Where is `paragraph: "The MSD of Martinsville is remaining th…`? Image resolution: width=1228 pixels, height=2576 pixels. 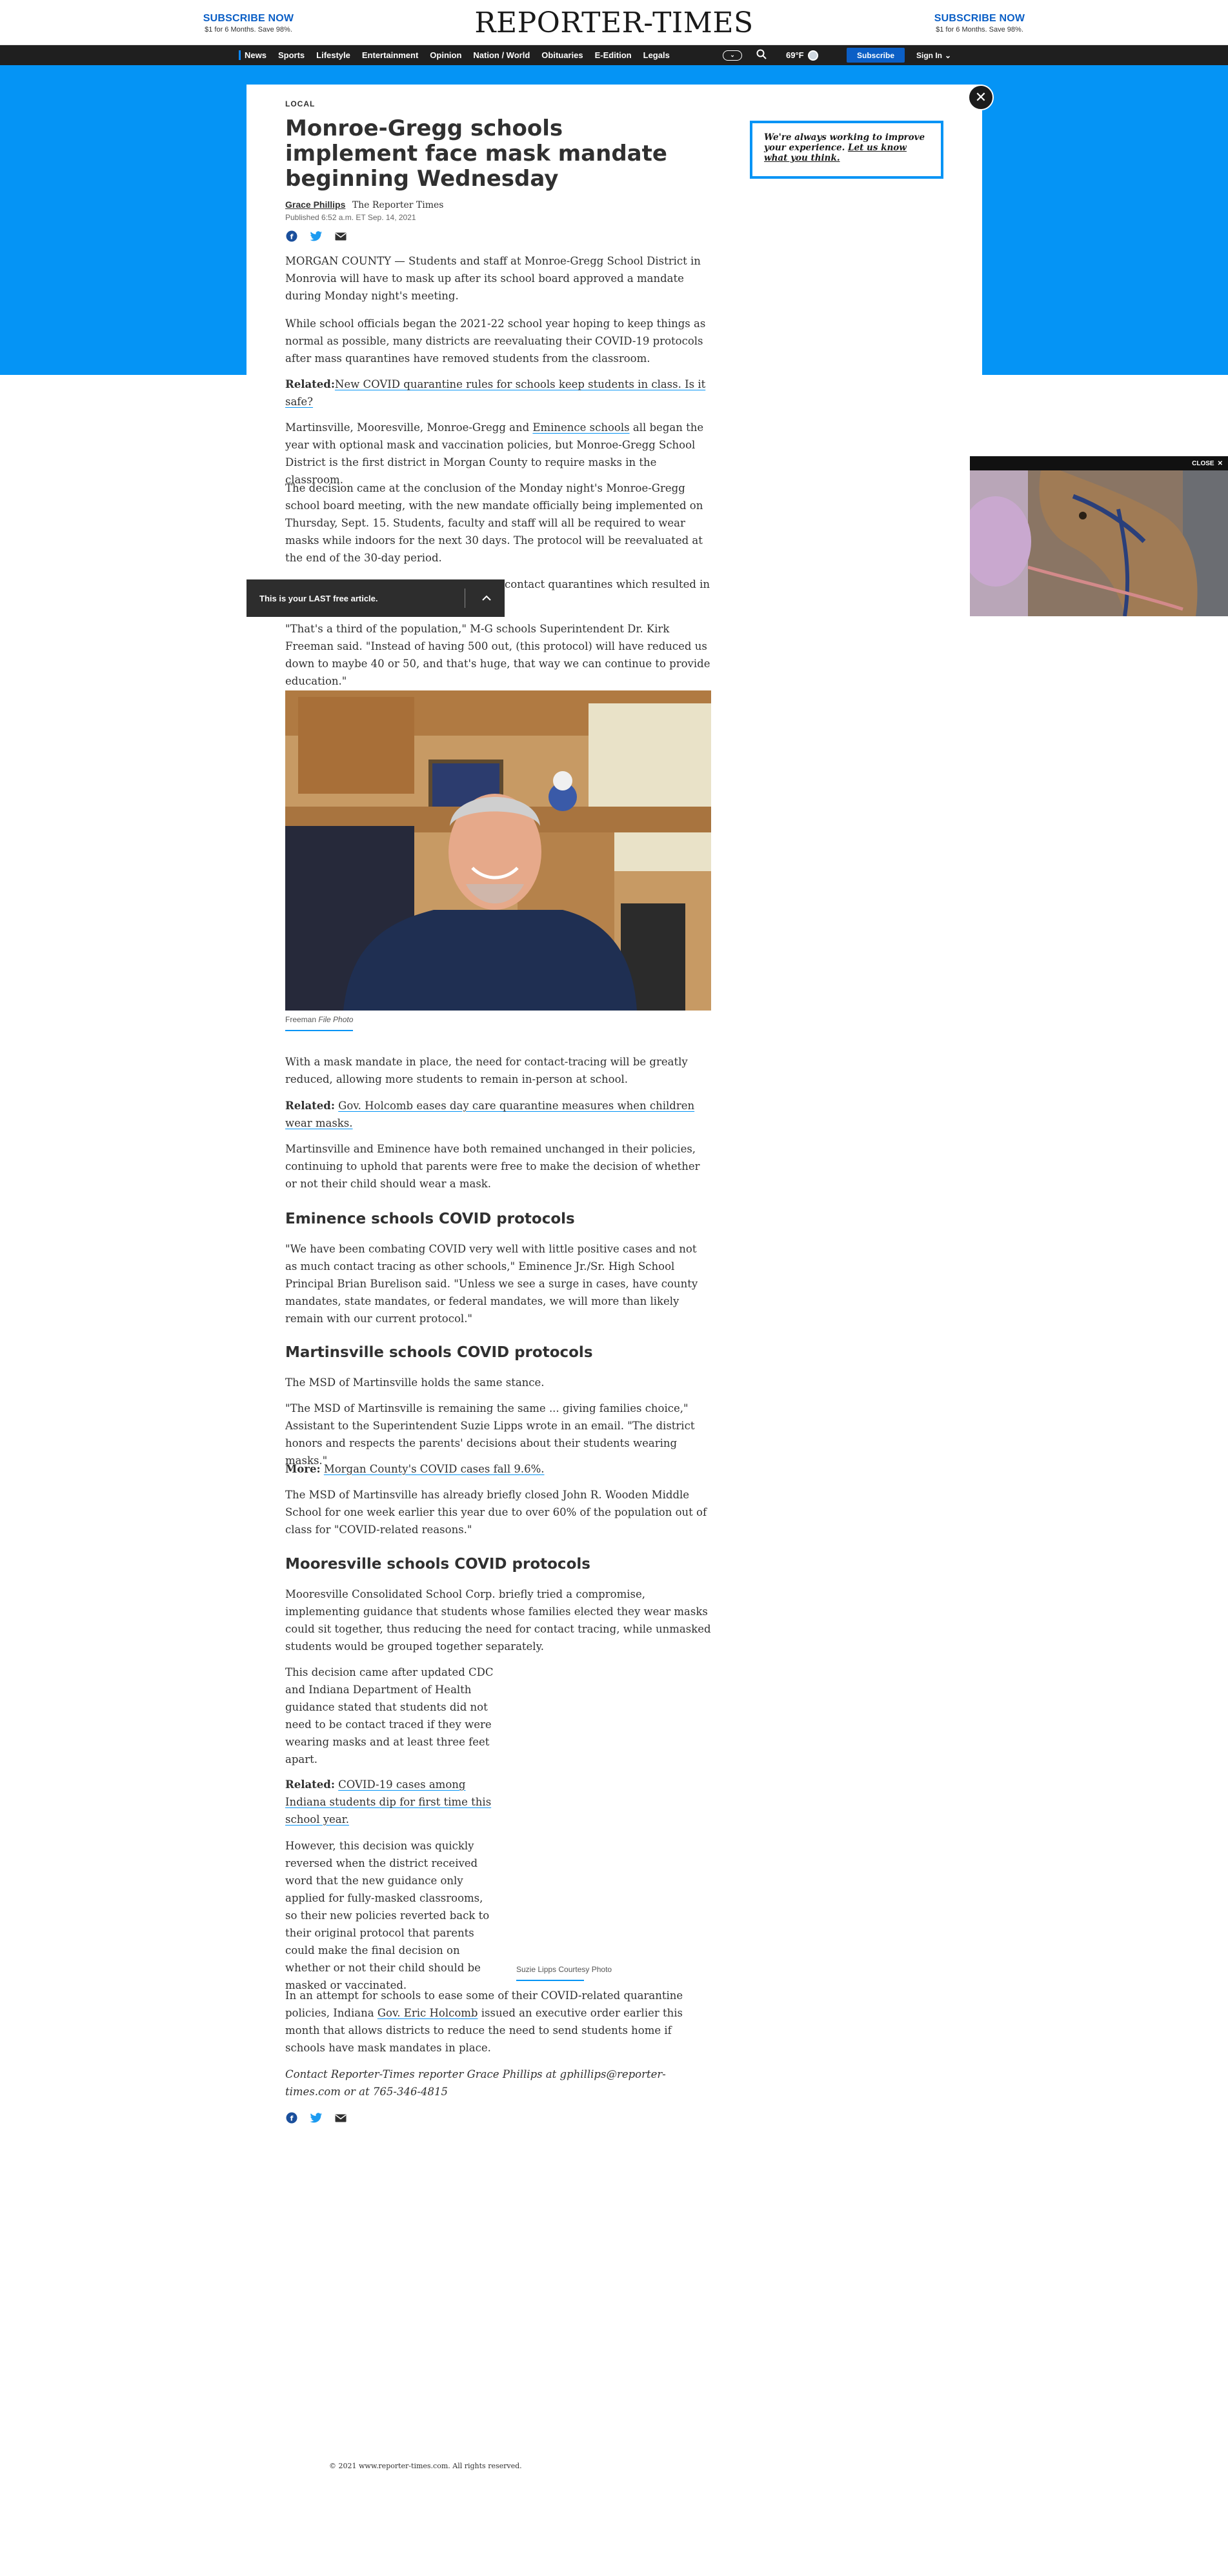 paragraph: "The MSD of Martinsville is remaining th… is located at coordinates (490, 1434).